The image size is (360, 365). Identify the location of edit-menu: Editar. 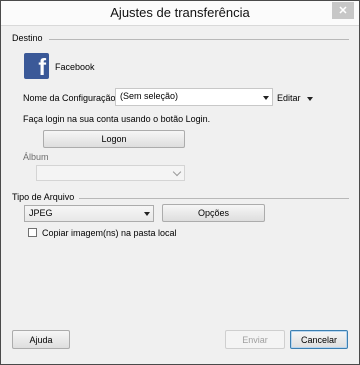
(295, 98).